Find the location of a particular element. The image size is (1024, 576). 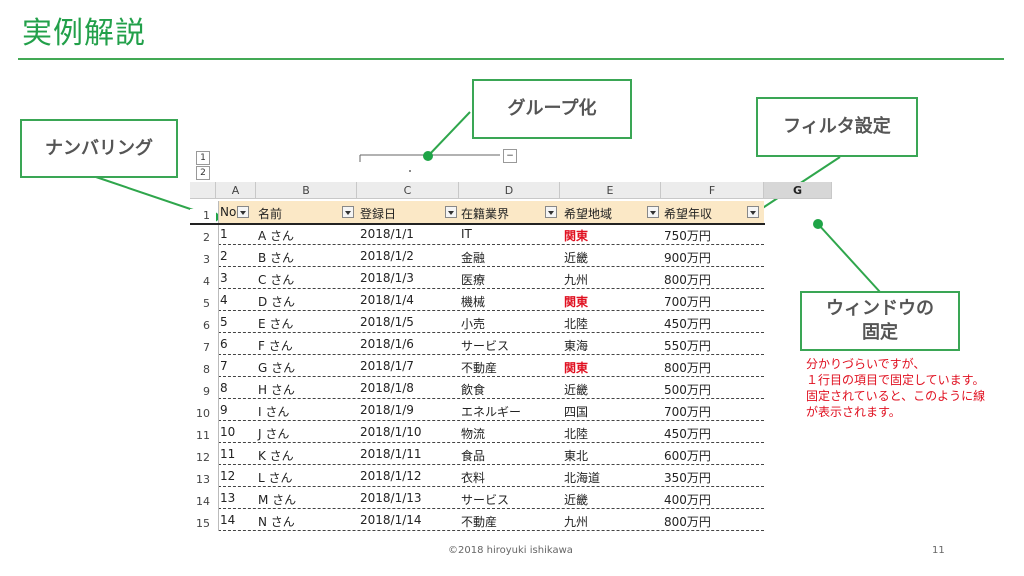

table-cell: 衣料 is located at coordinates (473, 477).